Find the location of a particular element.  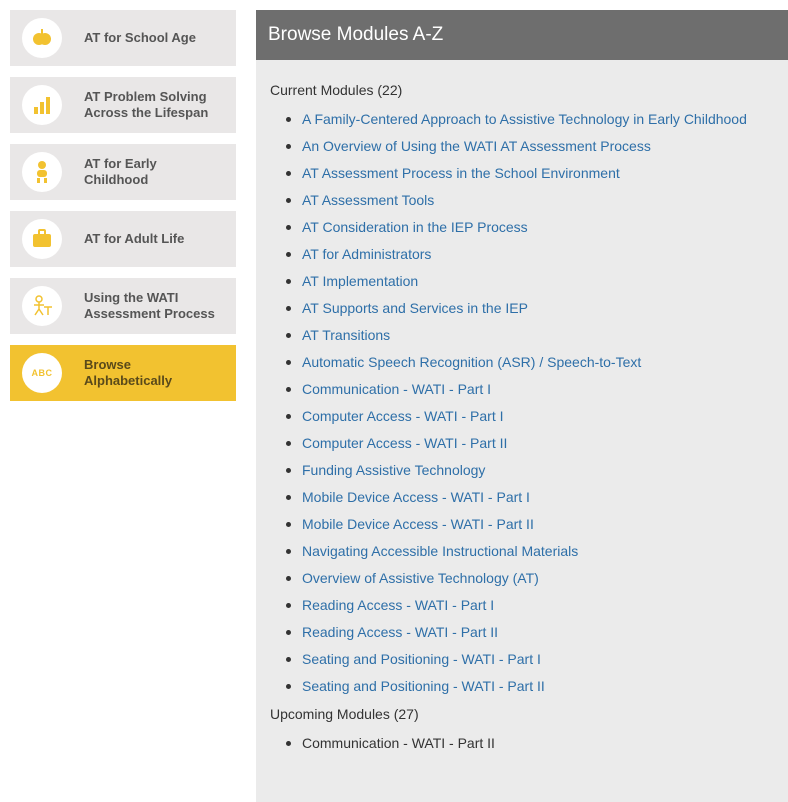

sidebar-item-early-childhood: AT for Early Childhood is located at coordinates (123, 172).